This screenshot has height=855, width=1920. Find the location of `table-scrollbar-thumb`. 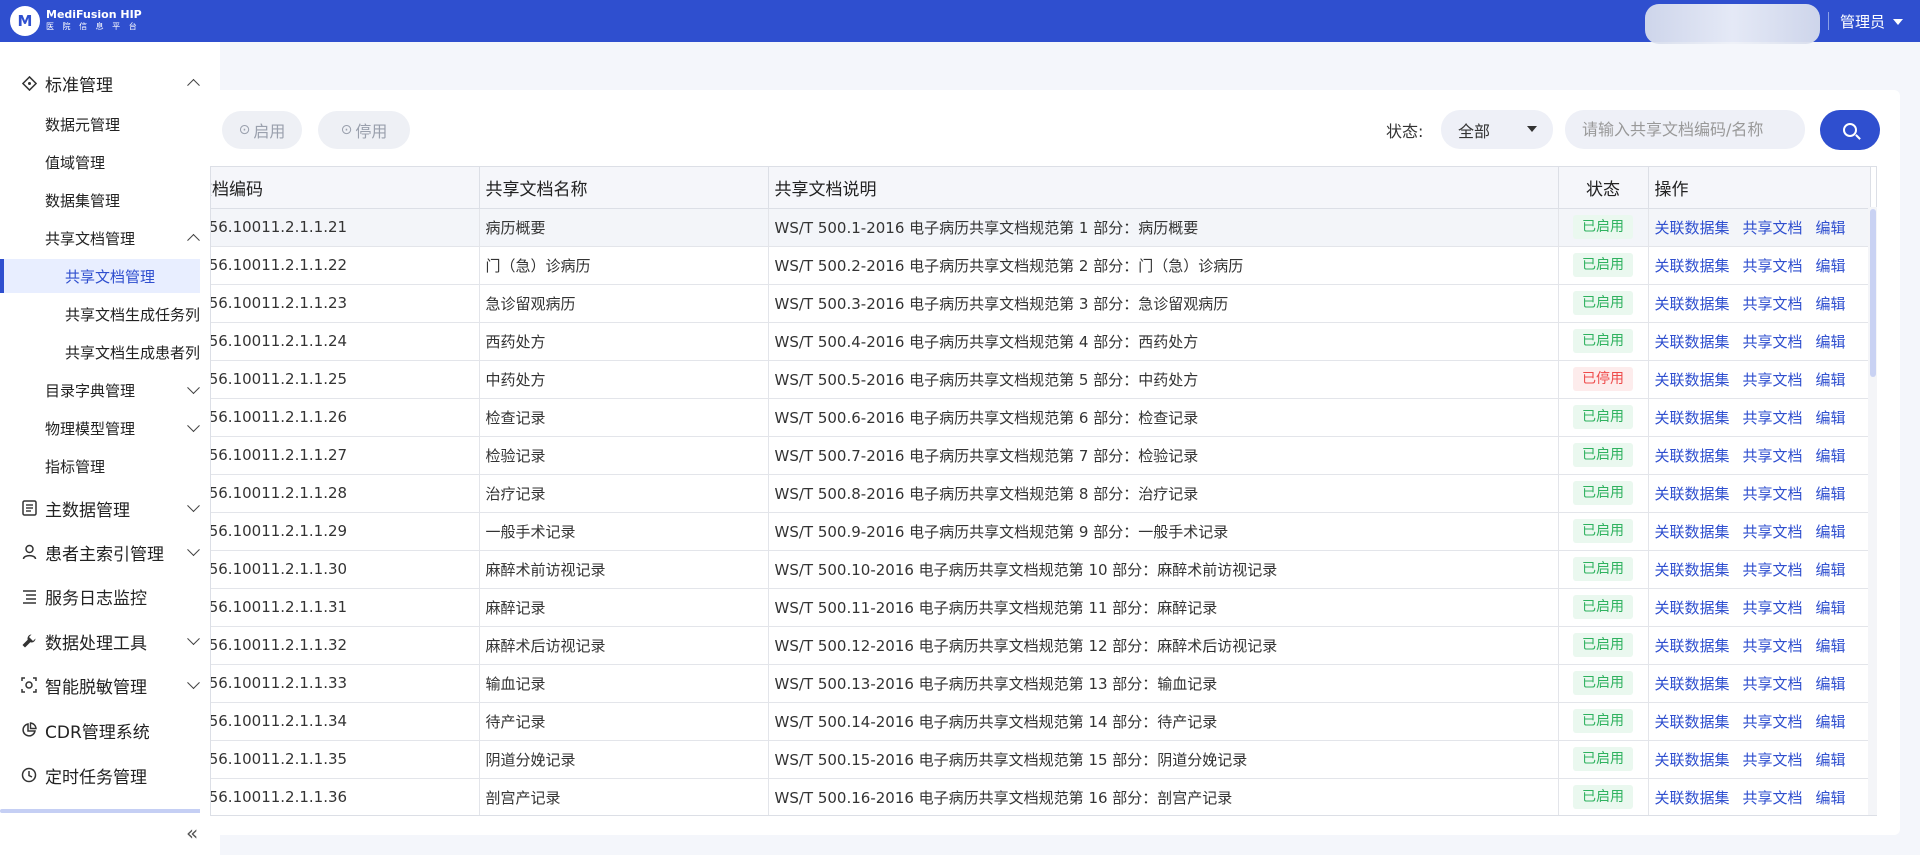

table-scrollbar-thumb is located at coordinates (1873, 293).